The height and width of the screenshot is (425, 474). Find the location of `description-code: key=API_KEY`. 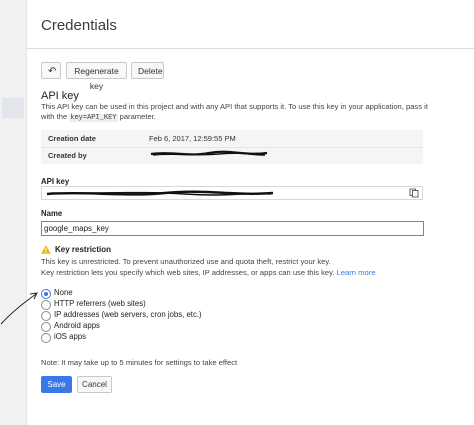

description-code: key=API_KEY is located at coordinates (93, 118).